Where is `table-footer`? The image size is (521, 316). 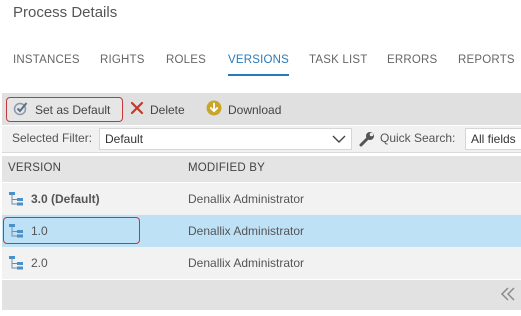
table-footer is located at coordinates (261, 295).